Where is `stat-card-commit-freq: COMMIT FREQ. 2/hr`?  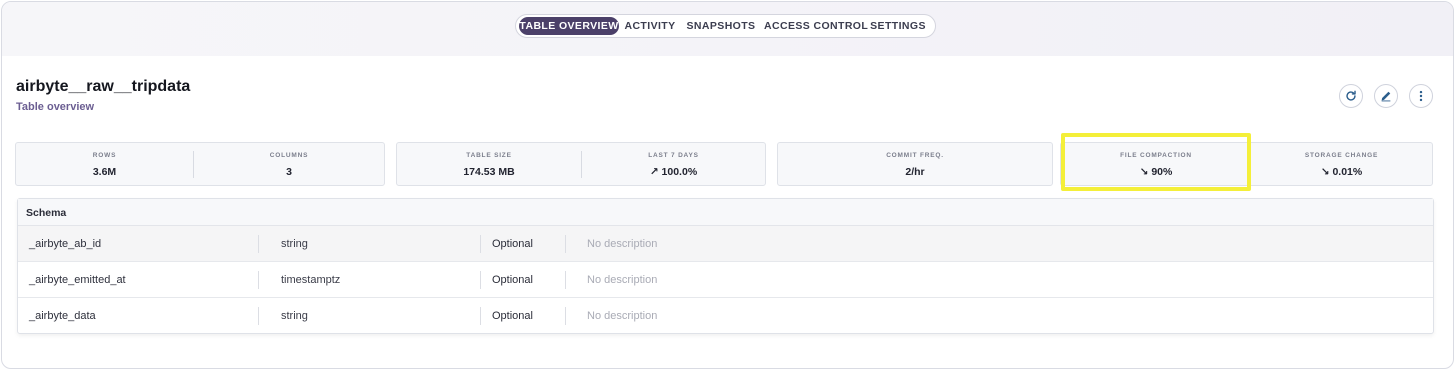 stat-card-commit-freq: COMMIT FREQ. 2/hr is located at coordinates (915, 164).